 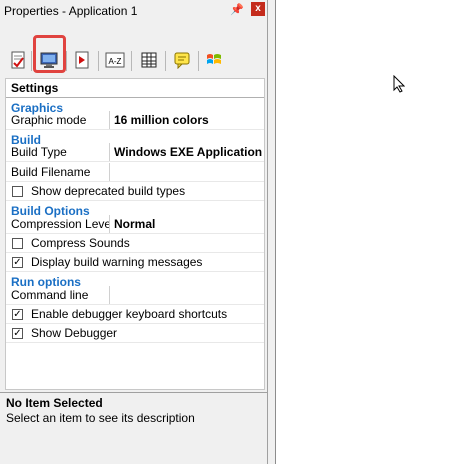 I want to click on check-display-warnings: ✓ Display build warning messages, so click(x=135, y=262).